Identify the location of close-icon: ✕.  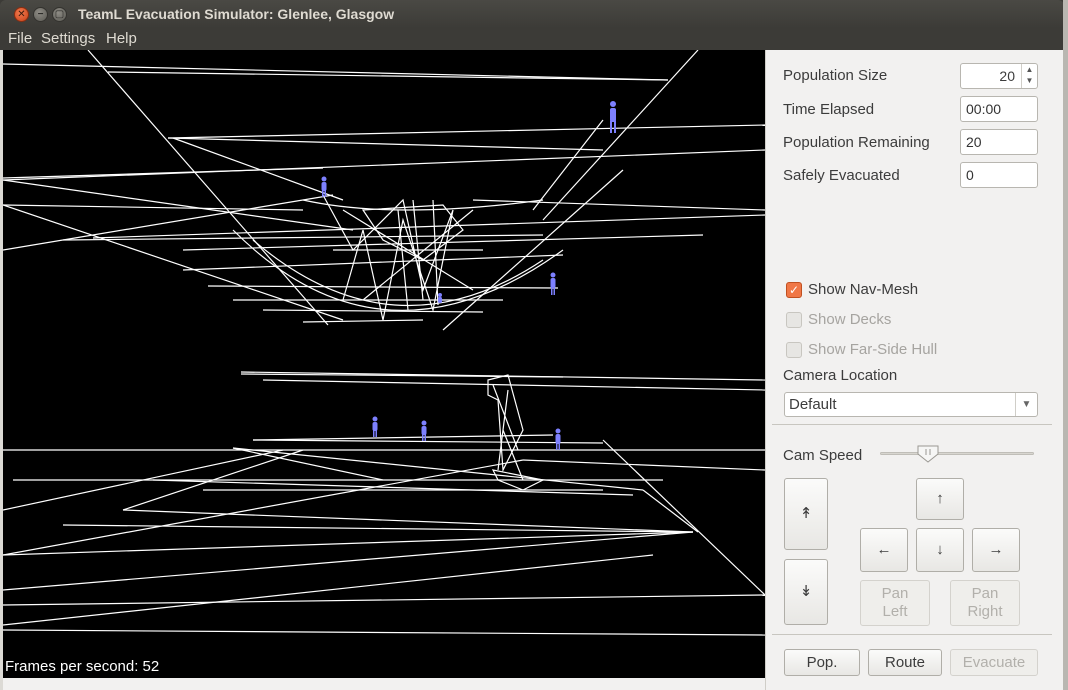
(21, 14).